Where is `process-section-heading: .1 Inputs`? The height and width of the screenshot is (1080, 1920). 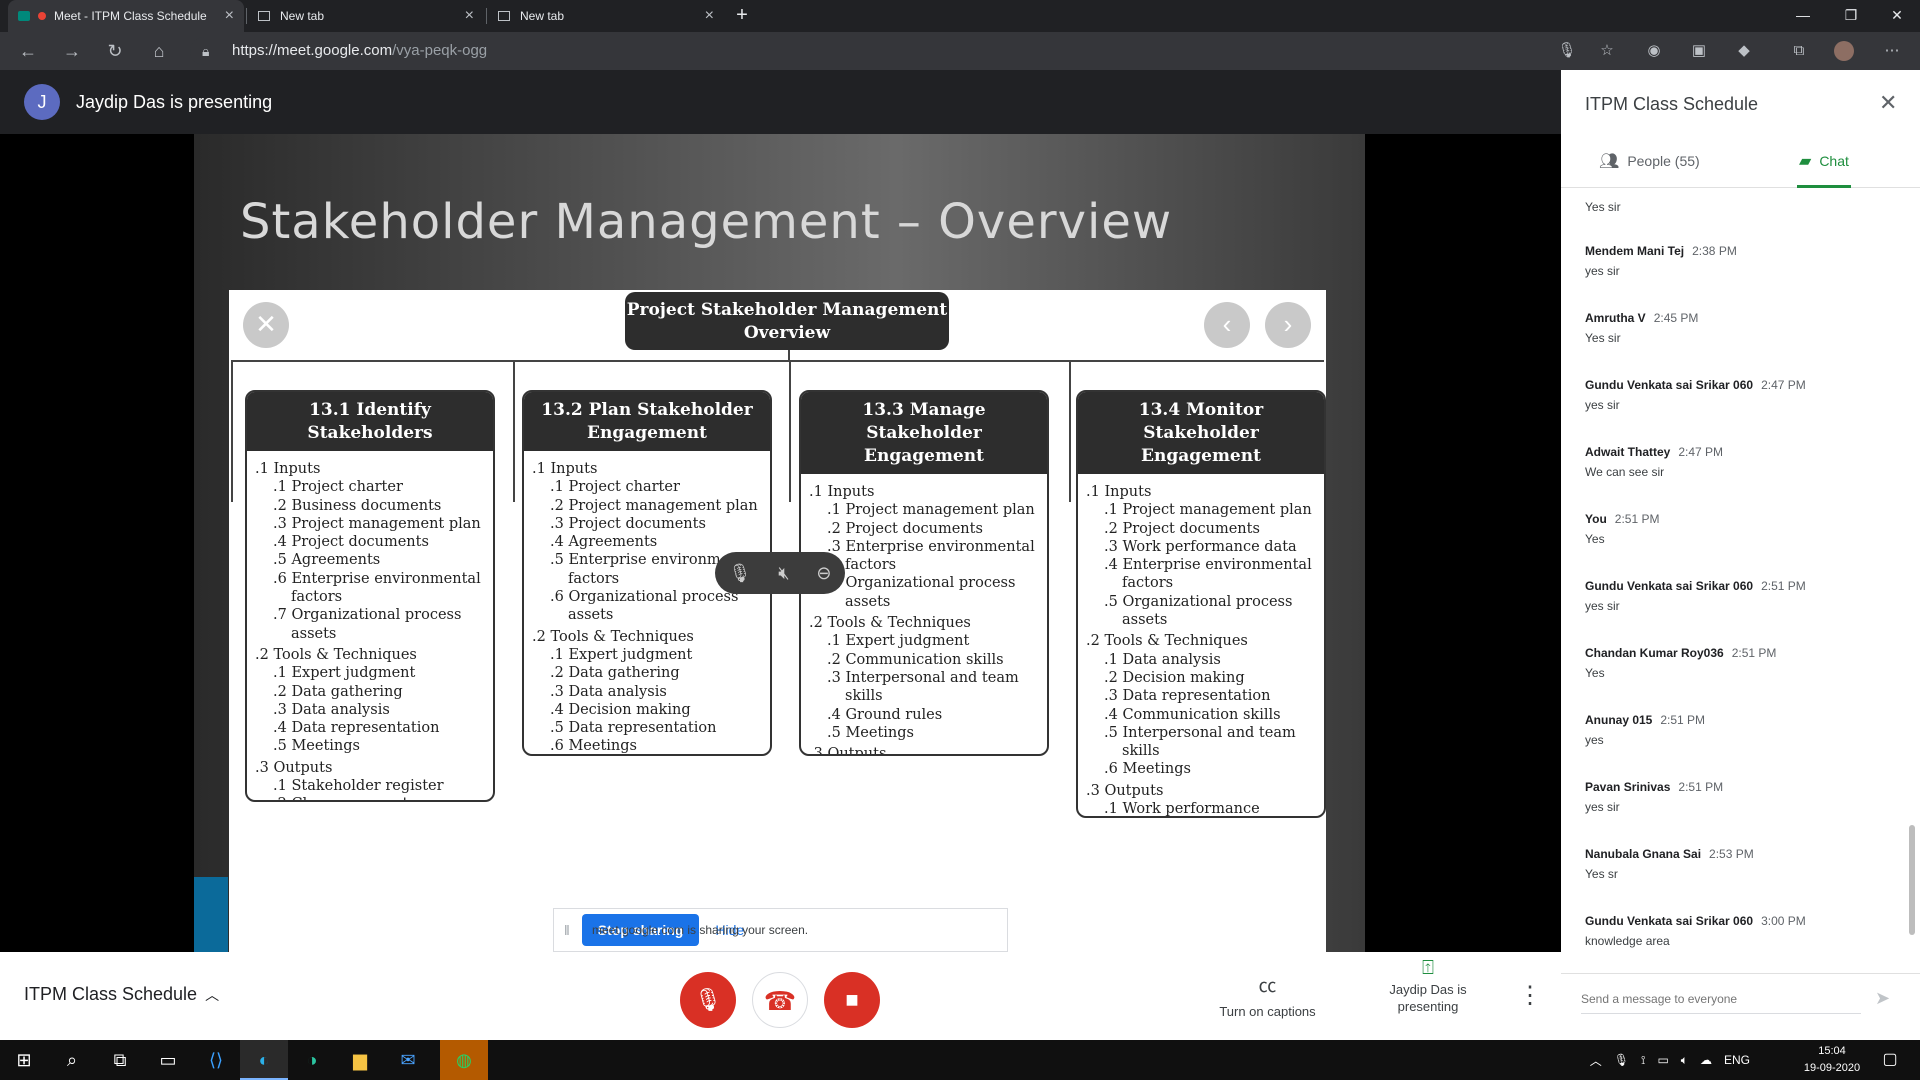
process-section-heading: .1 Inputs is located at coordinates (842, 492).